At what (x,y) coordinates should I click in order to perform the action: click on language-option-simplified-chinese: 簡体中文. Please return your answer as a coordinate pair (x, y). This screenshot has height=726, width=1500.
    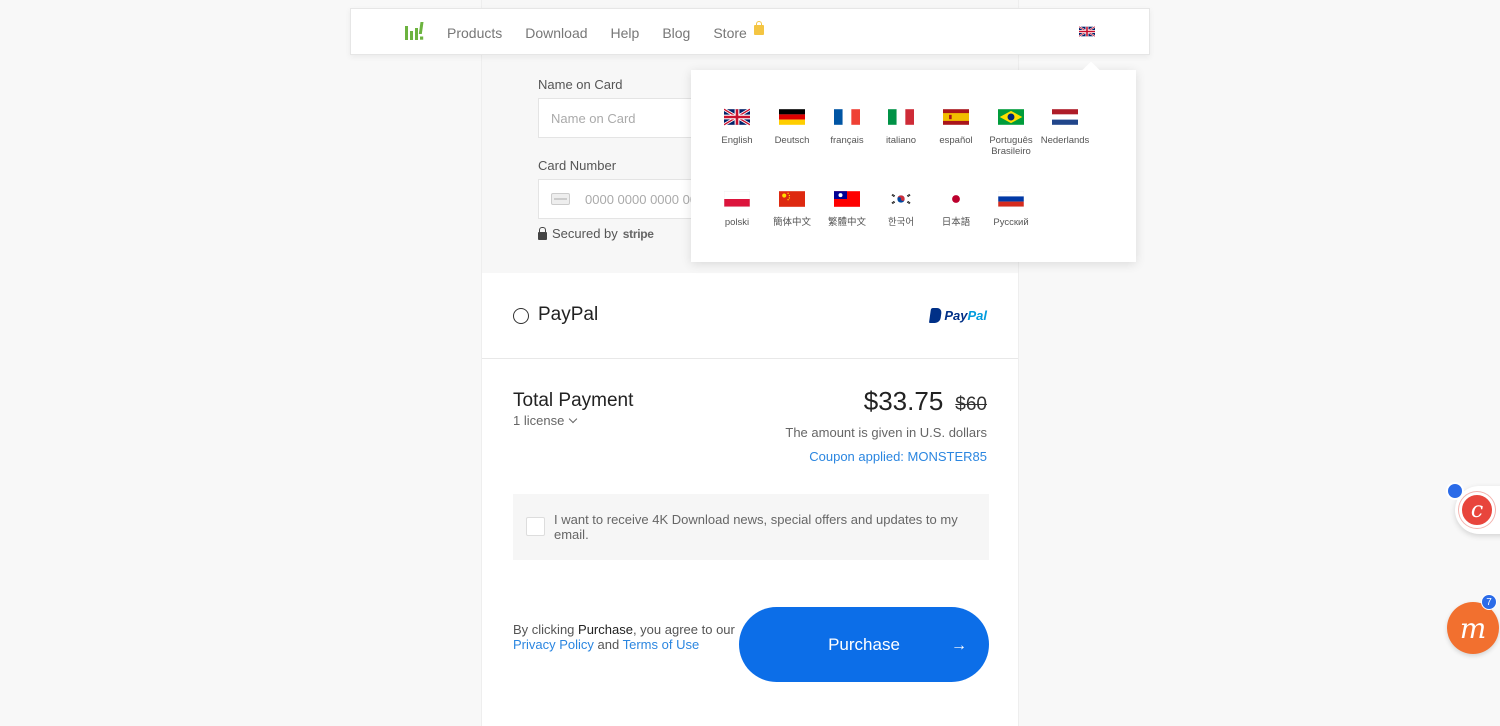
    Looking at the image, I should click on (792, 209).